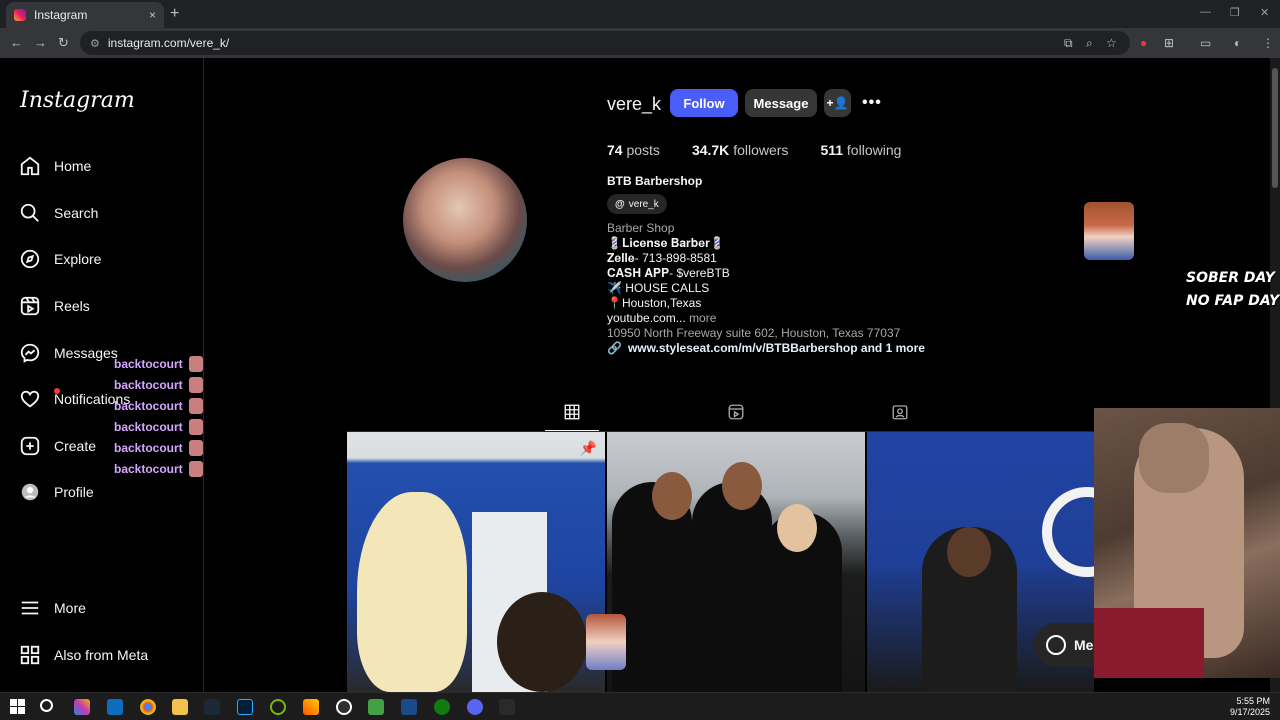 Image resolution: width=1280 pixels, height=720 pixels. Describe the element at coordinates (30, 166) in the screenshot. I see `home-icon` at that location.